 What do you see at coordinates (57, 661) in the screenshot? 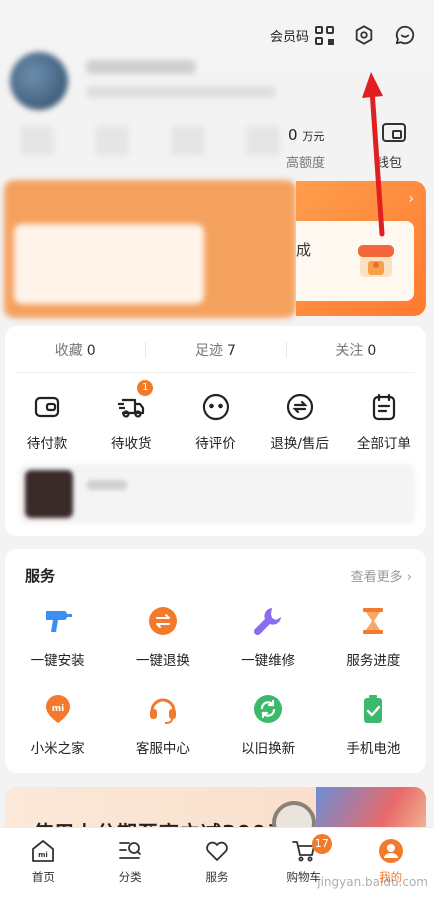
I see `service-label: 一键安装` at bounding box center [57, 661].